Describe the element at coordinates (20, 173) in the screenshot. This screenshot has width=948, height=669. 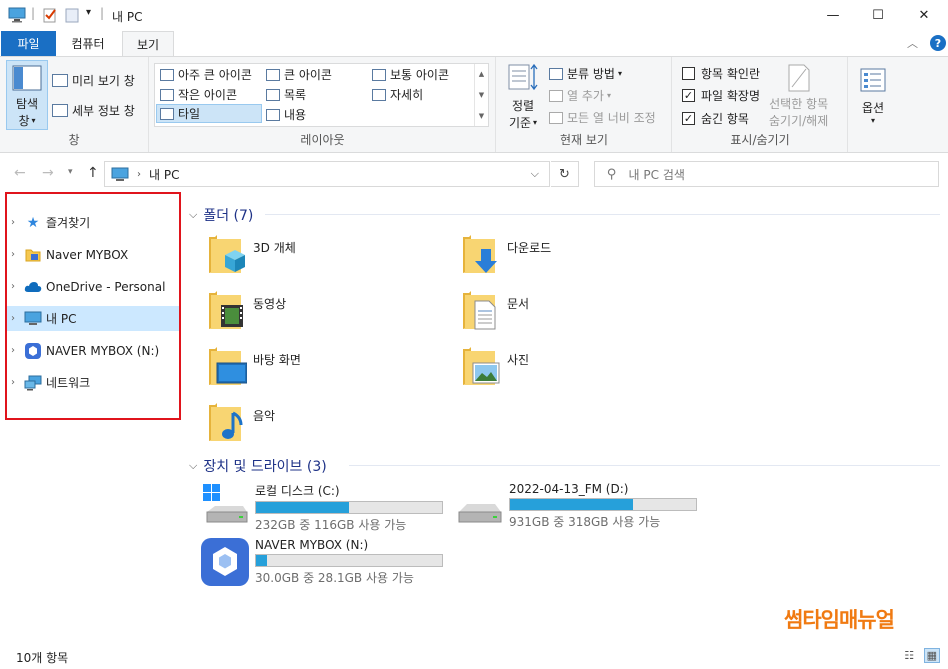
I see `back-arrow-icon: ←` at that location.